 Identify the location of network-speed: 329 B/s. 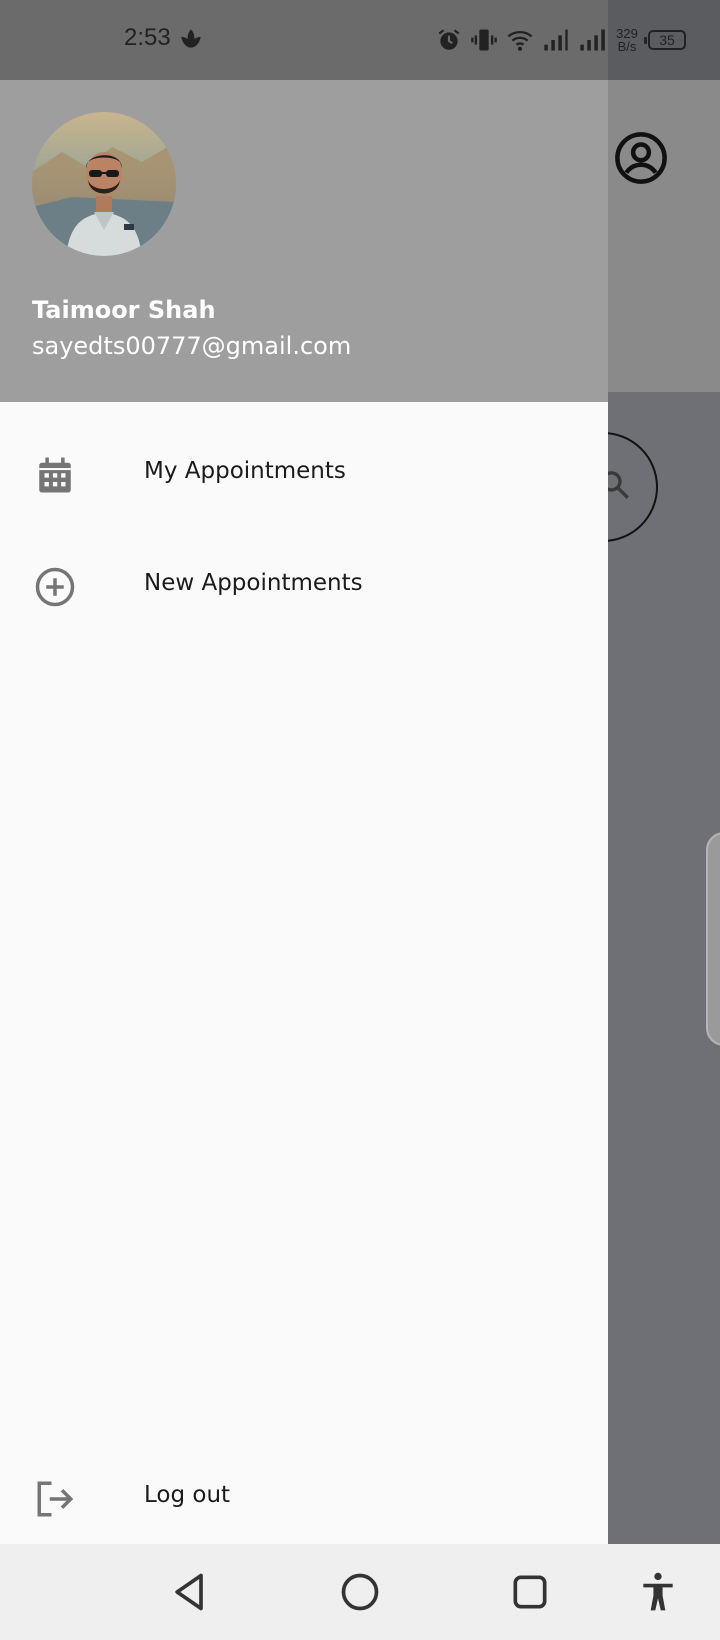
(627, 40).